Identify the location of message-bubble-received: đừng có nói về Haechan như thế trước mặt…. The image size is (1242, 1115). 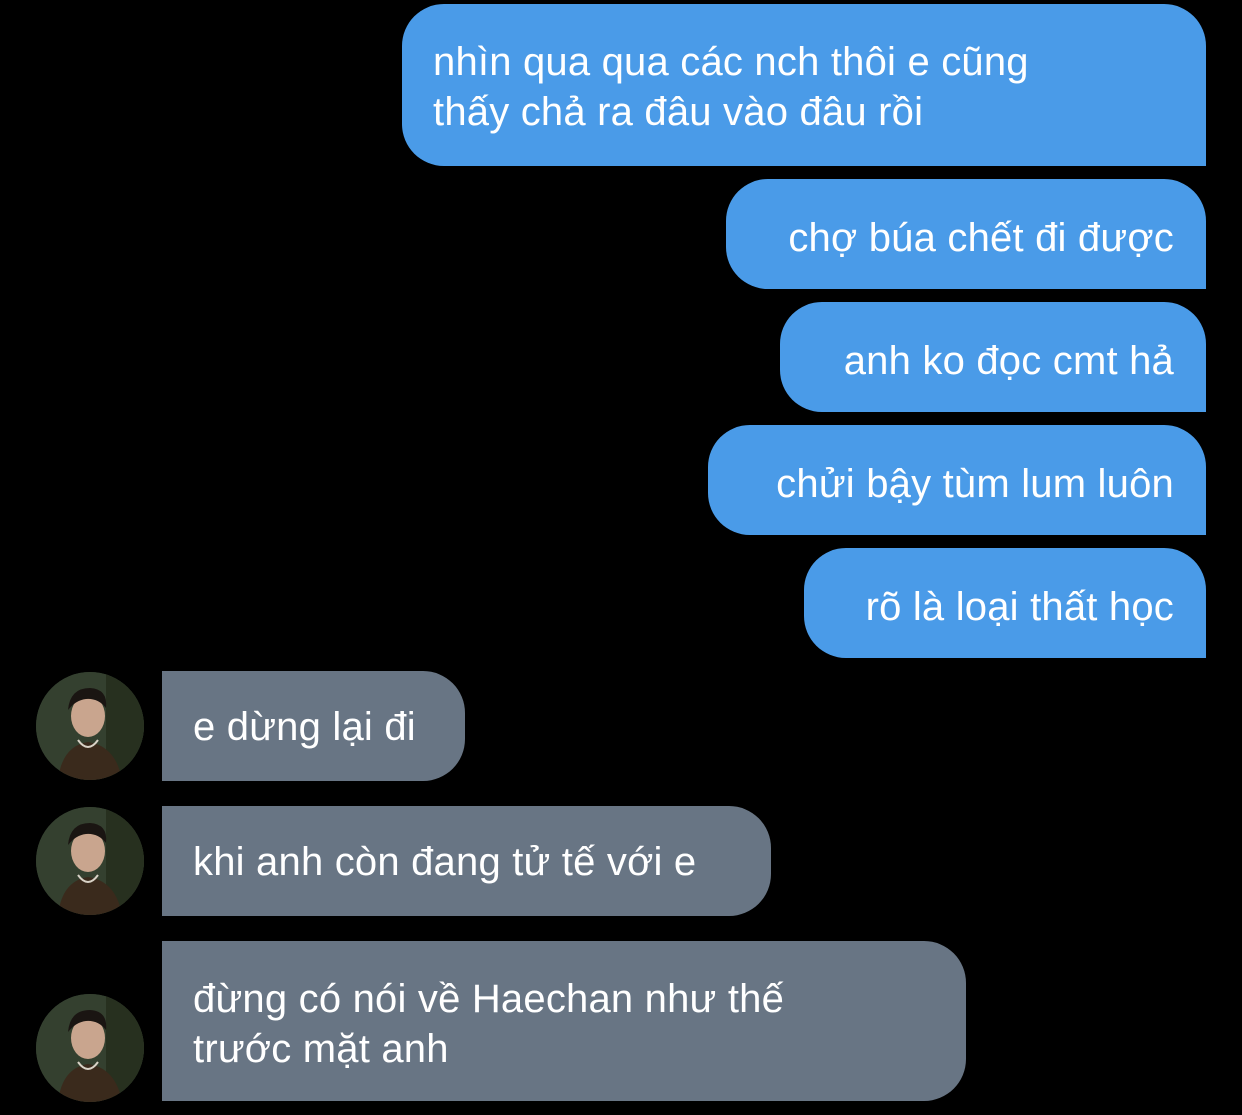
(564, 1021).